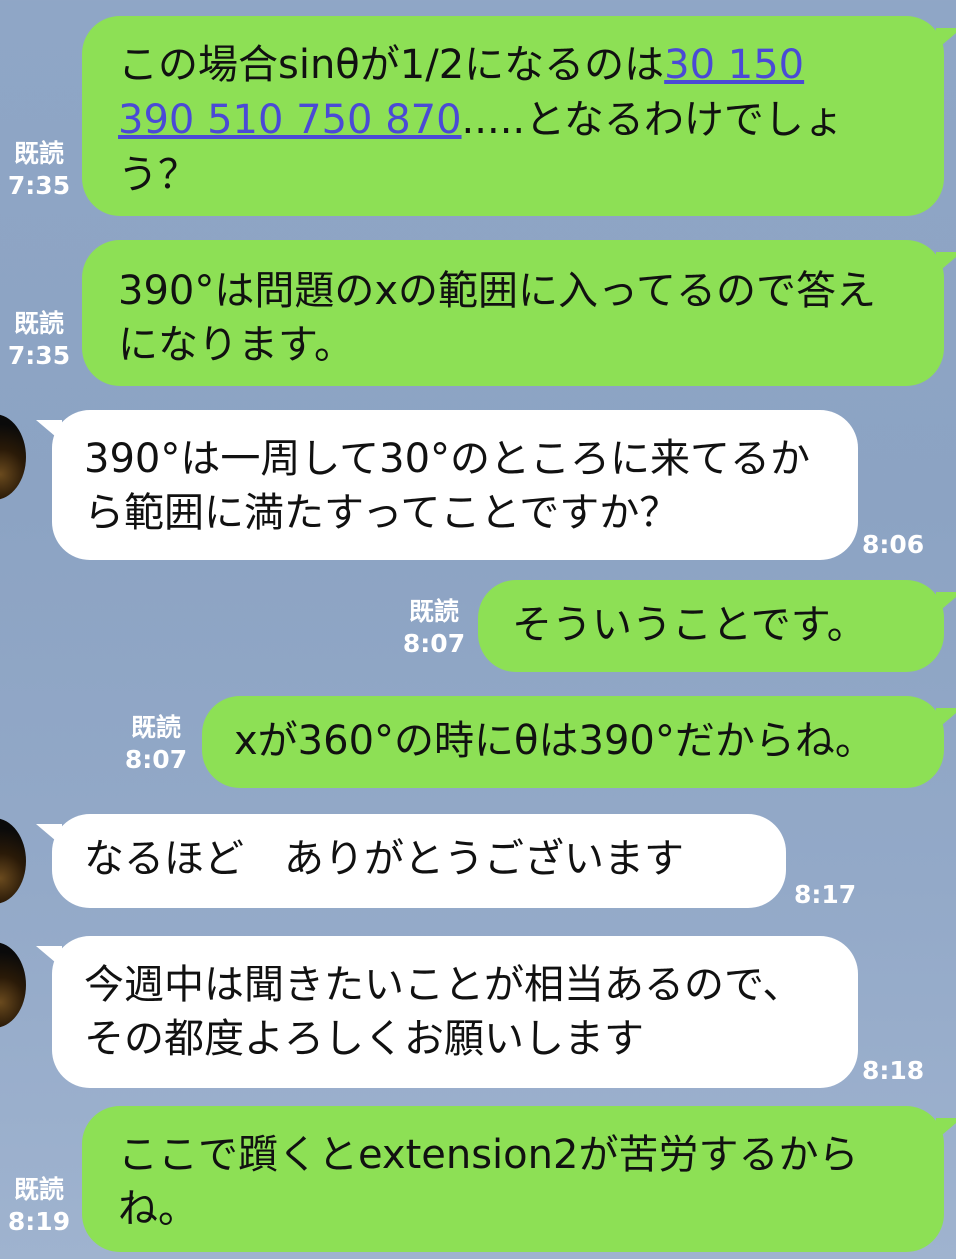 The height and width of the screenshot is (1259, 956). Describe the element at coordinates (384, 859) in the screenshot. I see `message-text: なるほど ありがとうございます` at that location.